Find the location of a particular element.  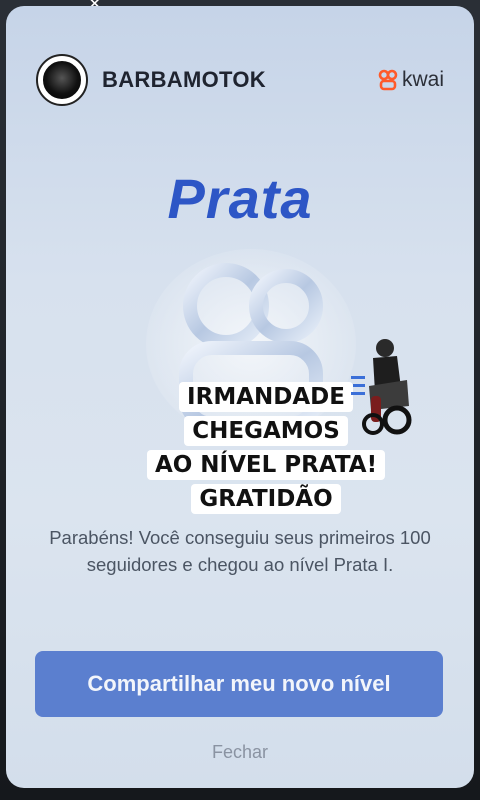

skull-logo-icon is located at coordinates (62, 80).